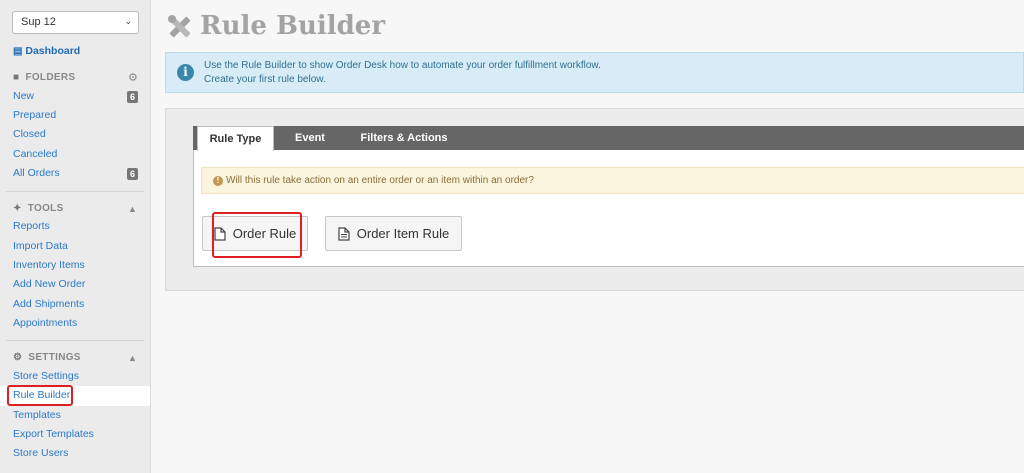 The height and width of the screenshot is (473, 1024). I want to click on chart-icon: ▤, so click(18, 51).